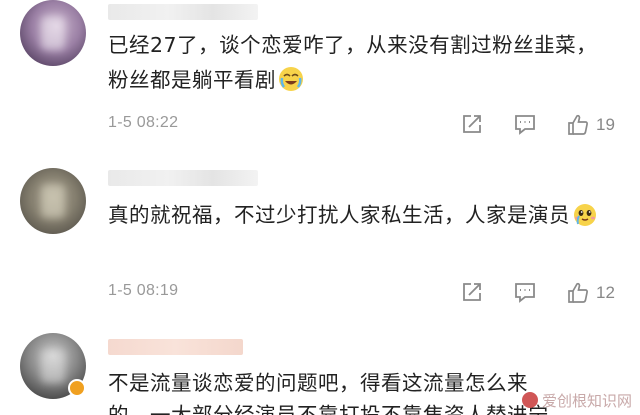  I want to click on comment-text: 真的就祝福，不过少打扰人家私生活，人家是演员, so click(363, 215).